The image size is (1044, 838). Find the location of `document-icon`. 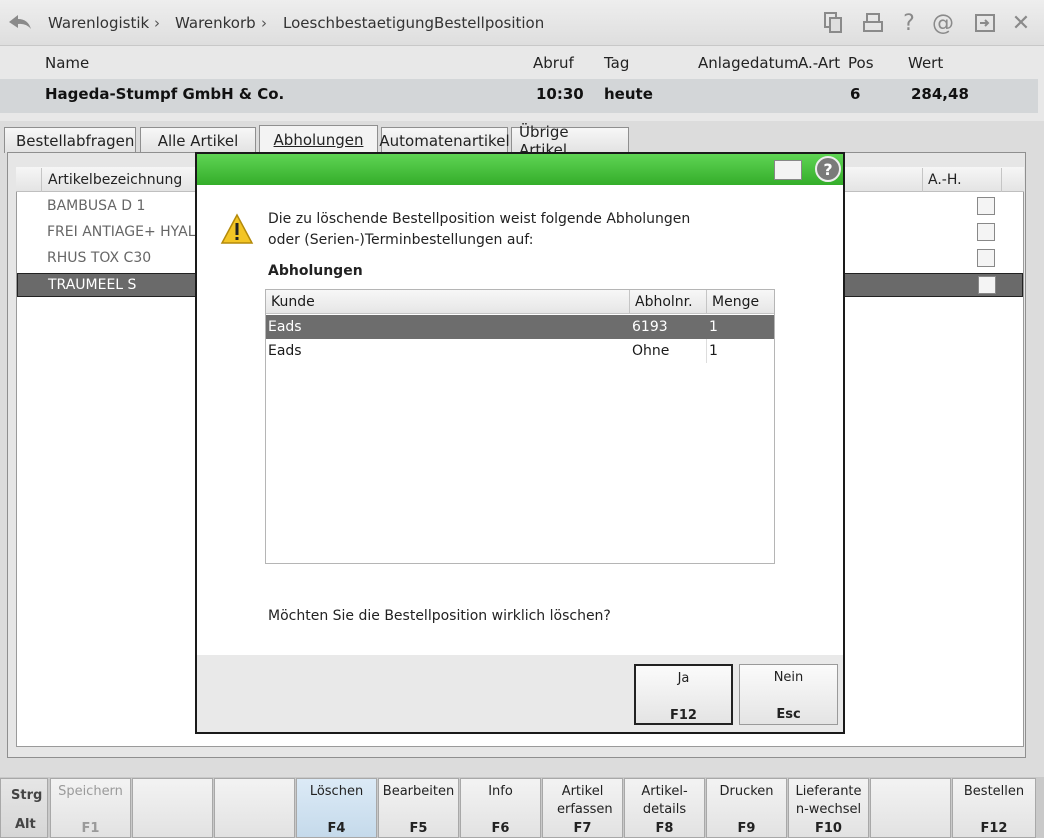

document-icon is located at coordinates (986, 206).